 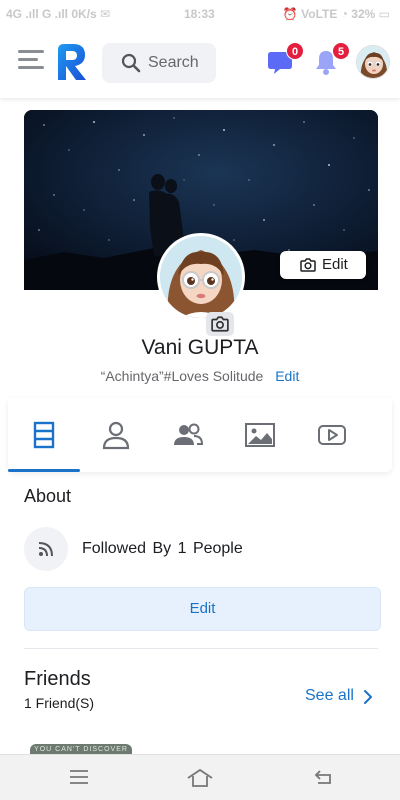 I want to click on tab-about, so click(x=116, y=435).